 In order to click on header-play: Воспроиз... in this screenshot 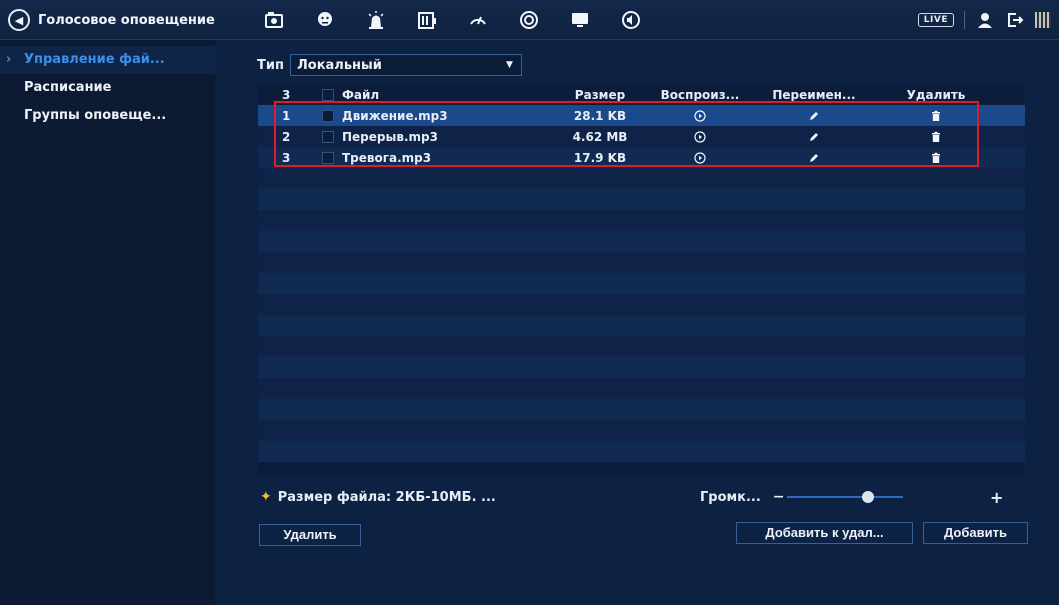, I will do `click(700, 94)`.